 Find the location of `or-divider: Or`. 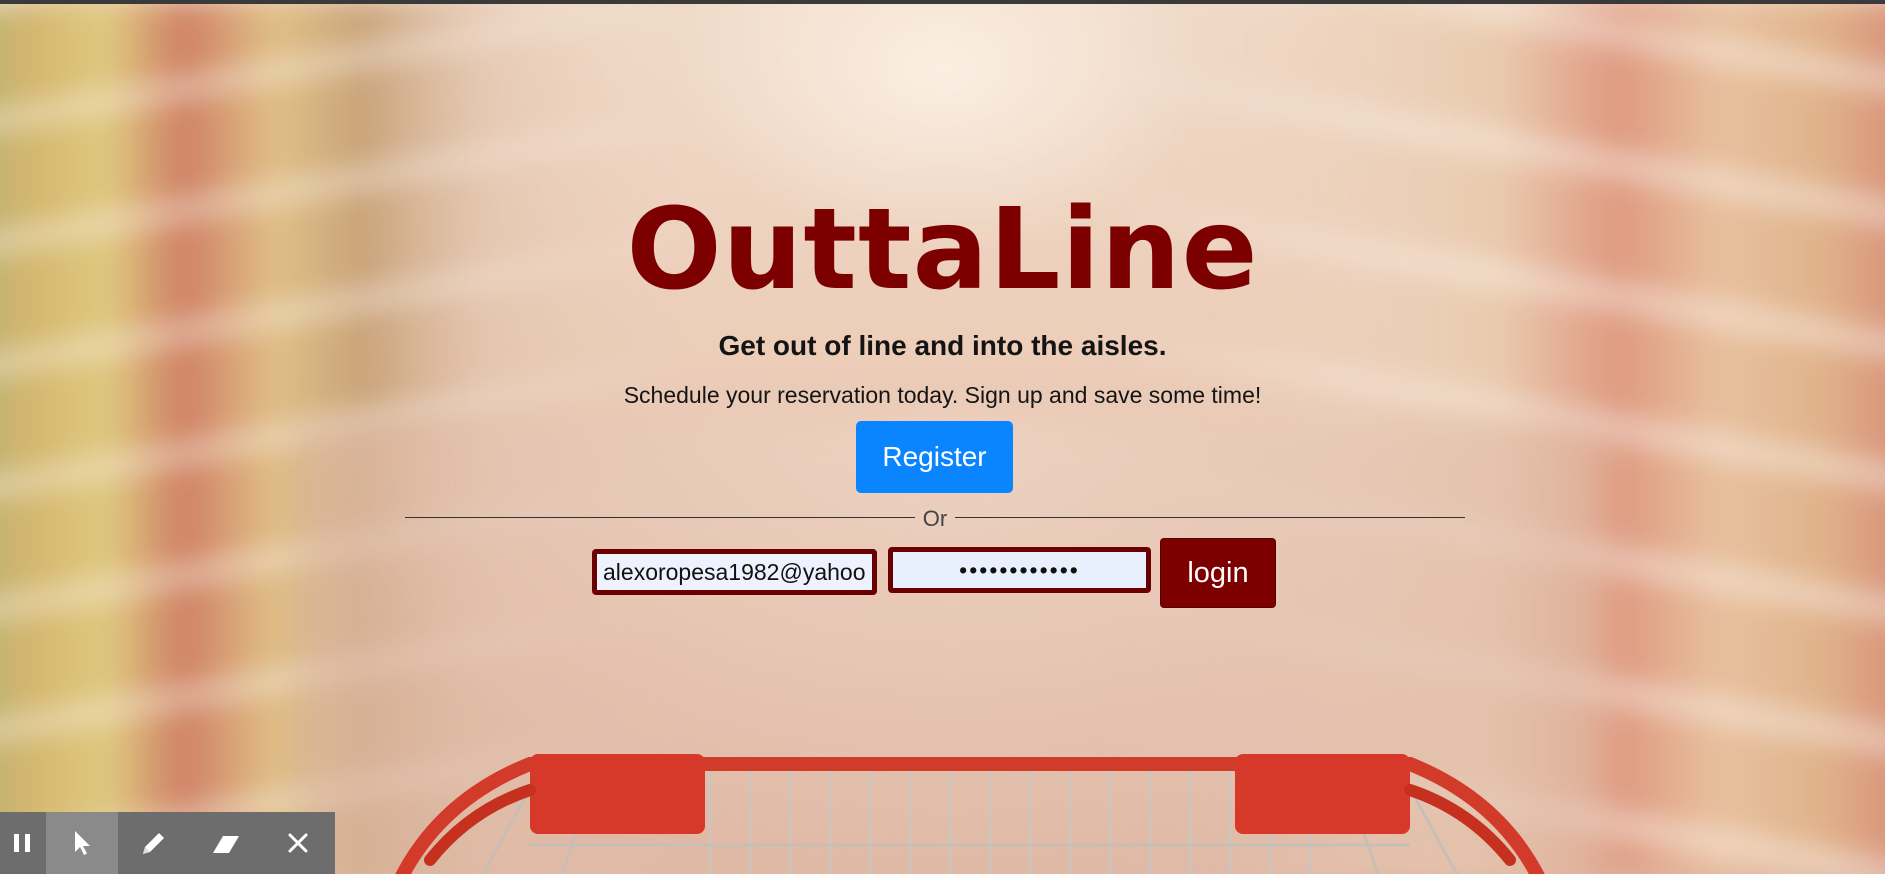

or-divider: Or is located at coordinates (935, 521).